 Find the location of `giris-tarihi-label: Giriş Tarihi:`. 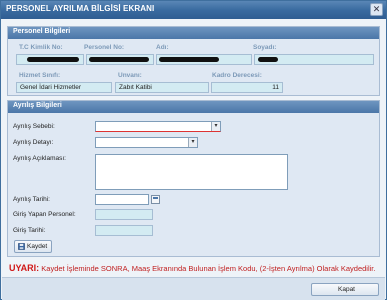

giris-tarihi-label: Giriş Tarihi: is located at coordinates (29, 230).